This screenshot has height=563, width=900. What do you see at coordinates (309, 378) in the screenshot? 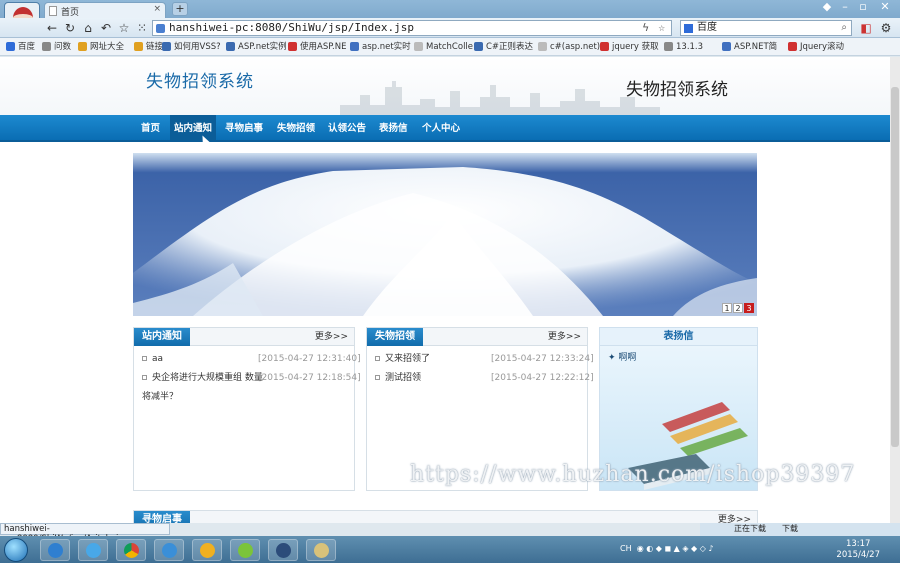
I see `notice-item-date: [2015-04-27 12:18:54]` at bounding box center [309, 378].